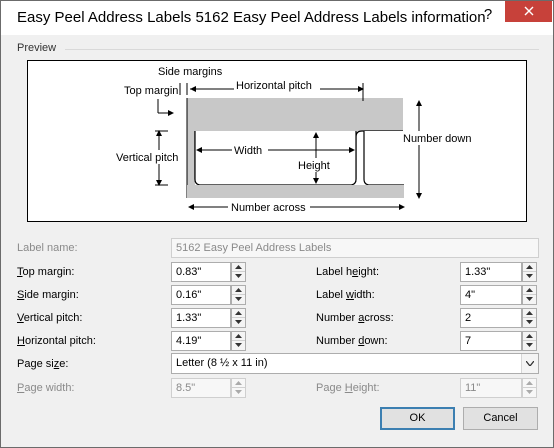 The image size is (554, 448). What do you see at coordinates (151, 91) in the screenshot?
I see `top-margin-text: Top margin` at bounding box center [151, 91].